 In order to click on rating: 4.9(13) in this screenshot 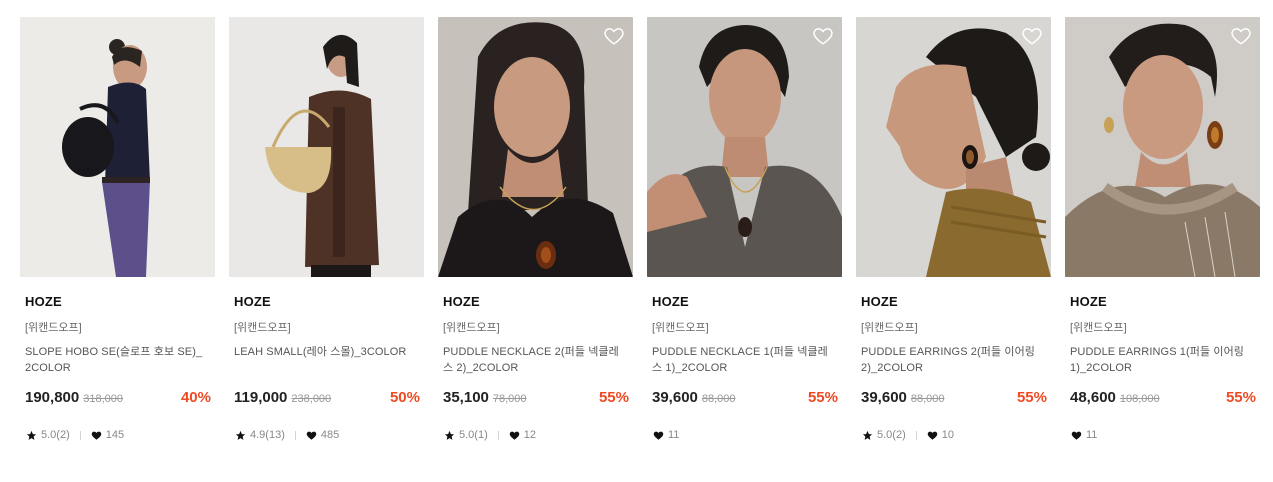, I will do `click(260, 435)`.